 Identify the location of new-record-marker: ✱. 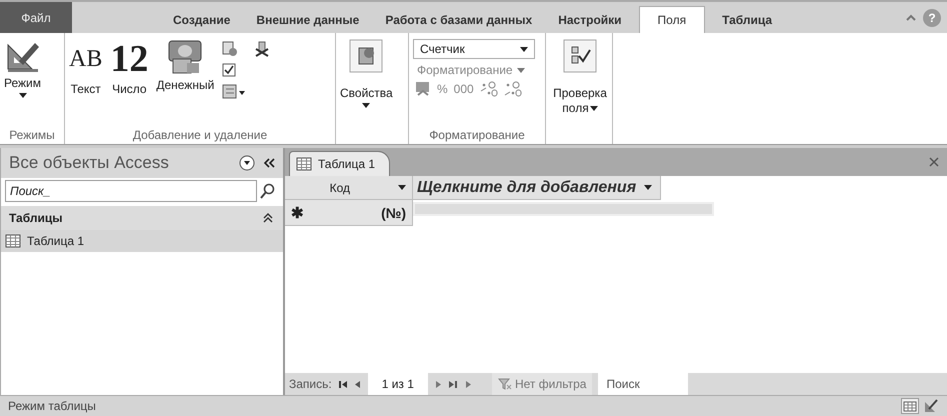
(297, 213).